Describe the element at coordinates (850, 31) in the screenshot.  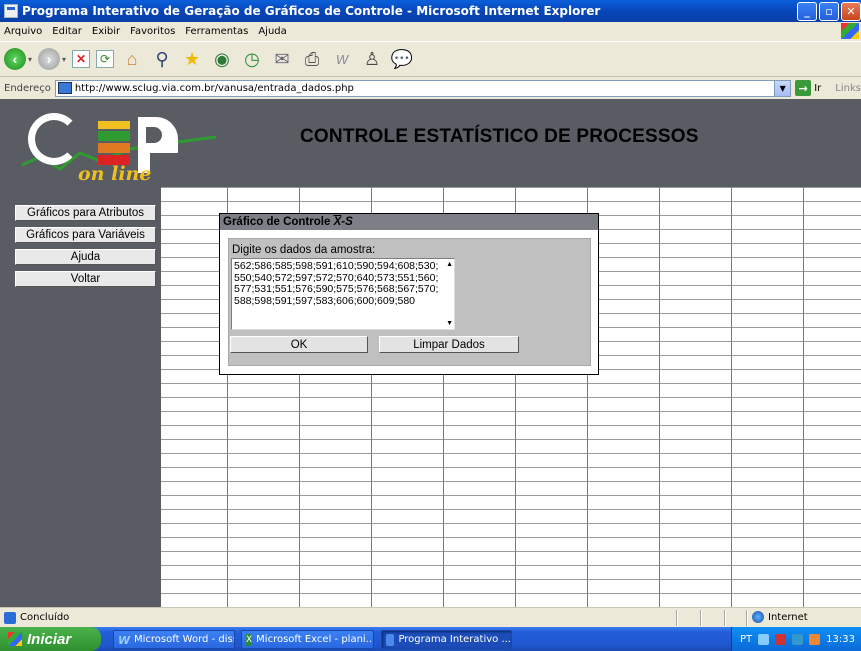
I see `windows-logo-icon` at that location.